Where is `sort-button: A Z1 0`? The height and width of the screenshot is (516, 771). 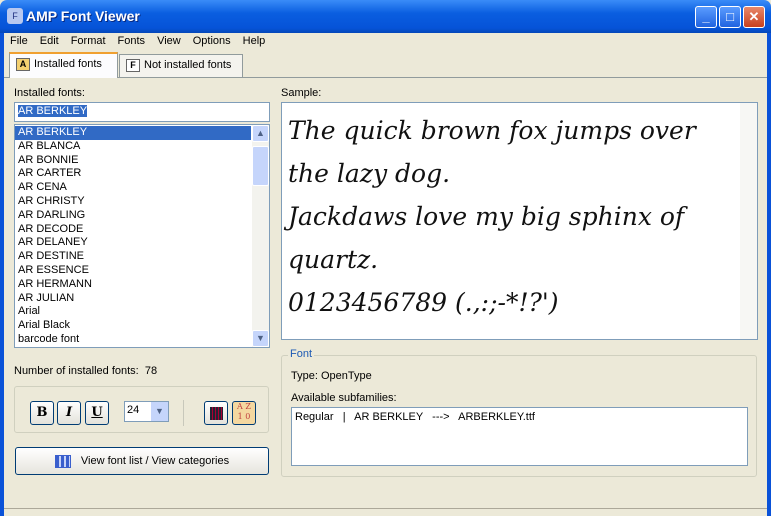 sort-button: A Z1 0 is located at coordinates (244, 413).